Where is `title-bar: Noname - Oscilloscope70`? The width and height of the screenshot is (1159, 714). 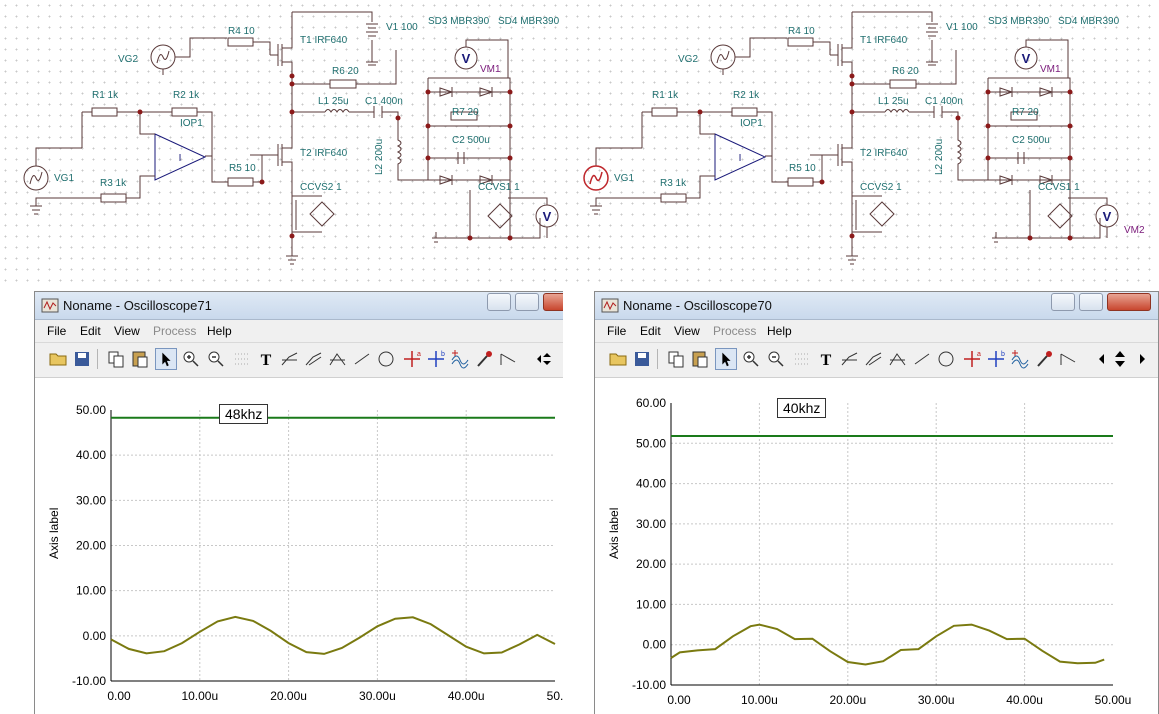 title-bar: Noname - Oscilloscope70 is located at coordinates (876, 306).